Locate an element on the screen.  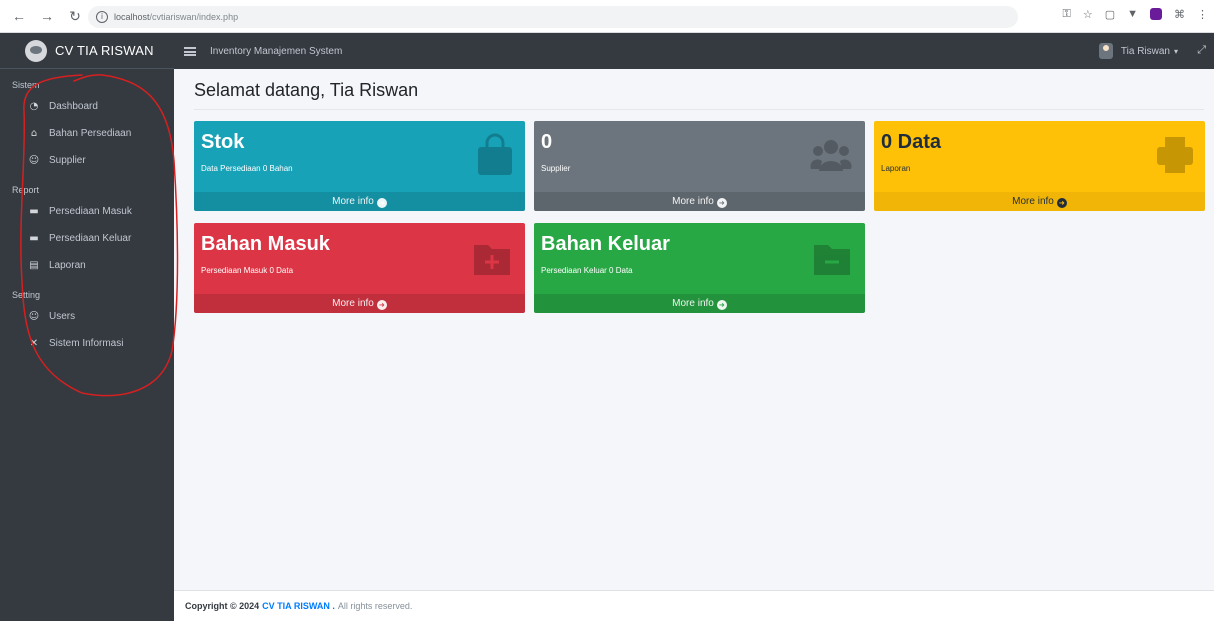
url-path: /cvtiariswan/index.php is located at coordinates (194, 17).